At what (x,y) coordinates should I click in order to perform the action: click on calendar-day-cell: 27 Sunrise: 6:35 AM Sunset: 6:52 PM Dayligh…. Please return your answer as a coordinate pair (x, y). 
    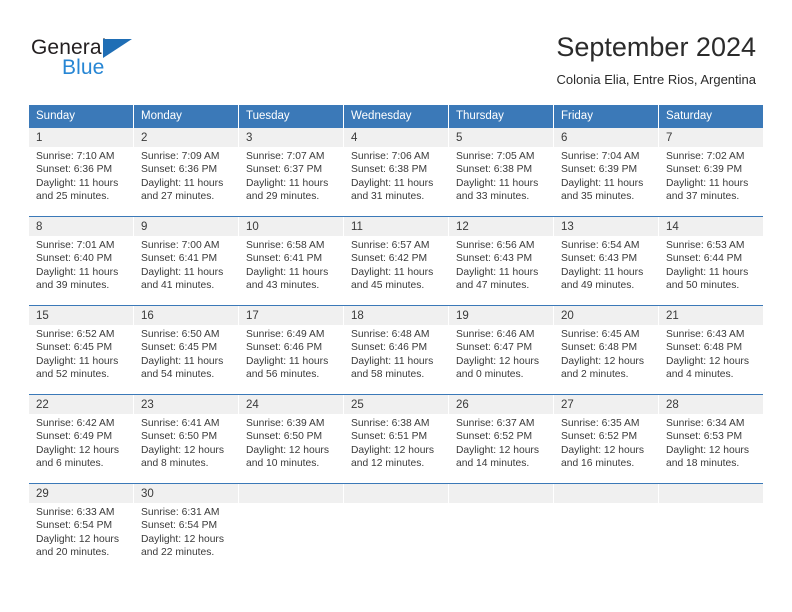
    Looking at the image, I should click on (606, 439).